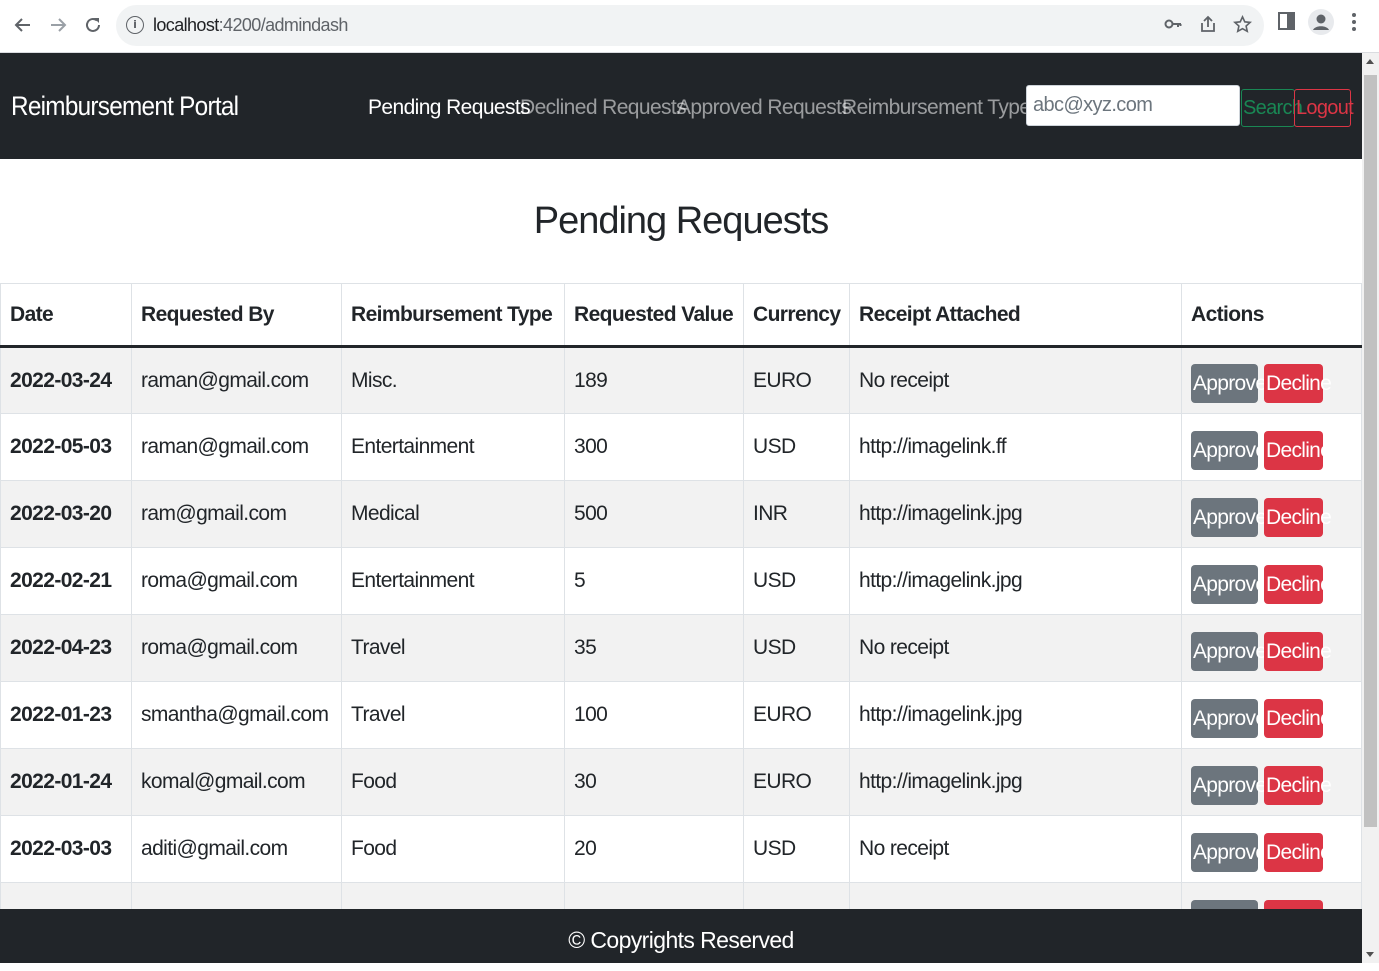 This screenshot has width=1379, height=971. I want to click on nav-pending-requests: Pending Requests, so click(449, 108).